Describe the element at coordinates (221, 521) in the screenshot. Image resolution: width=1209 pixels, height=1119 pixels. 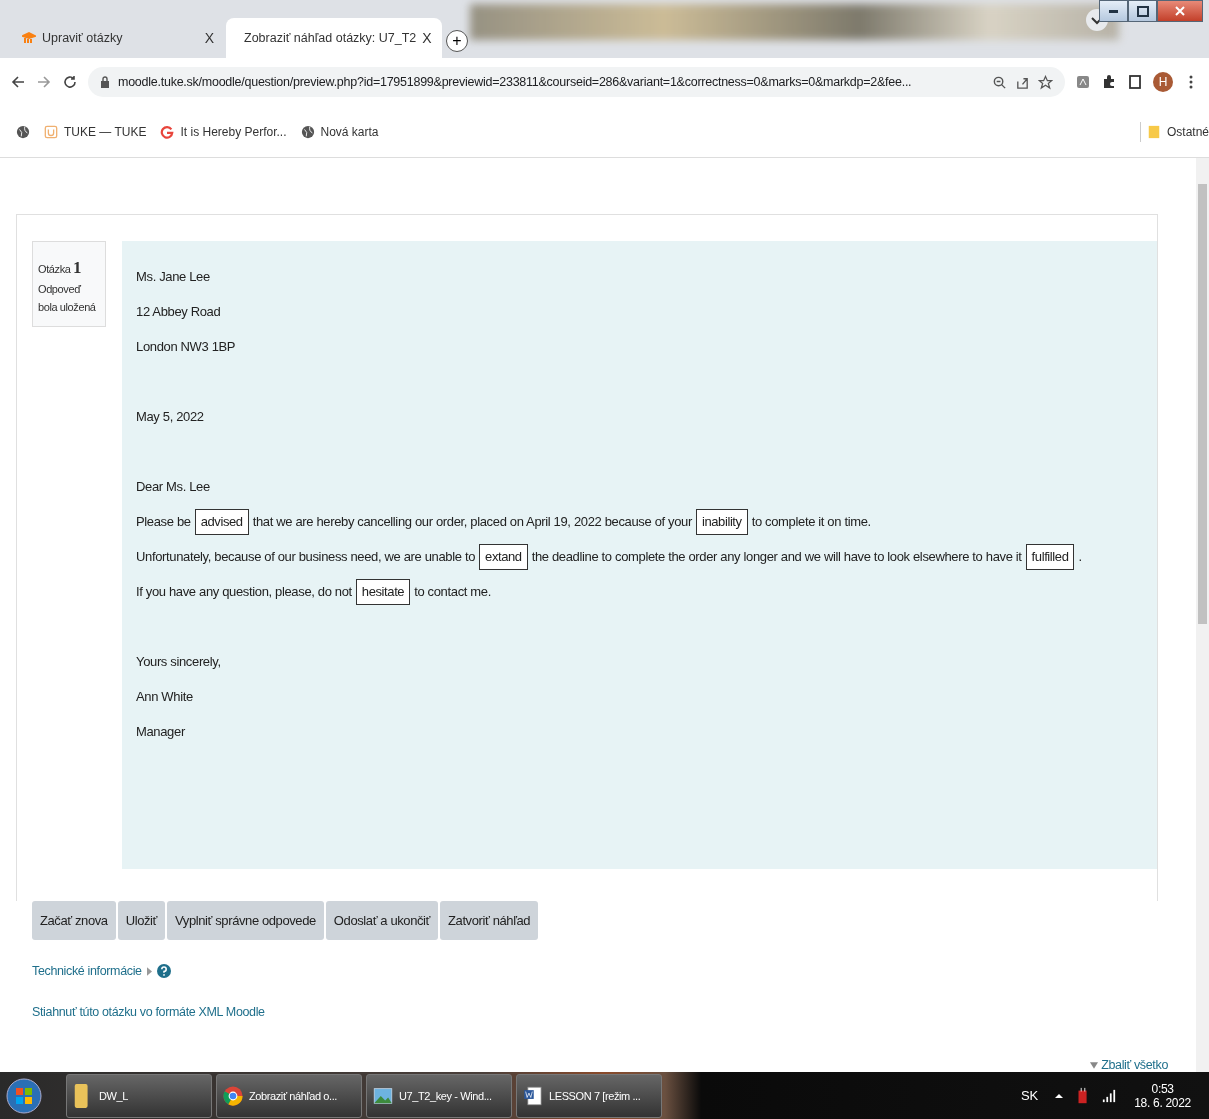
I see `answer-field: advised` at that location.